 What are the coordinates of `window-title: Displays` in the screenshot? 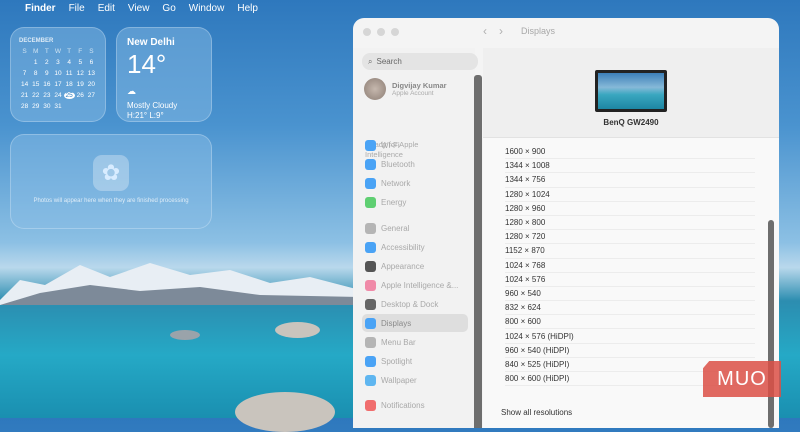 It's located at (538, 31).